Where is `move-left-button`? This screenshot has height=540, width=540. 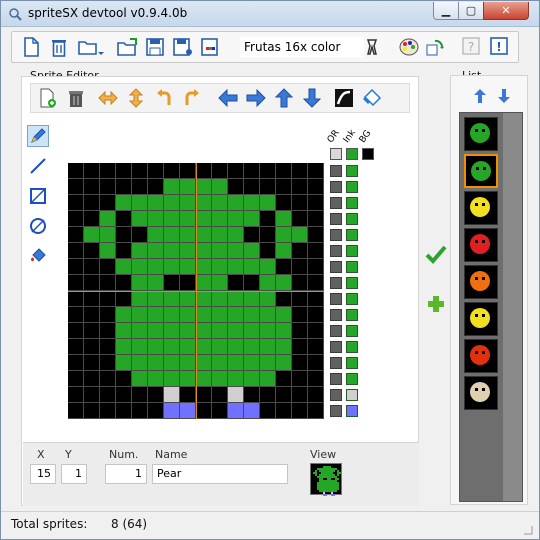
move-left-button is located at coordinates (228, 98).